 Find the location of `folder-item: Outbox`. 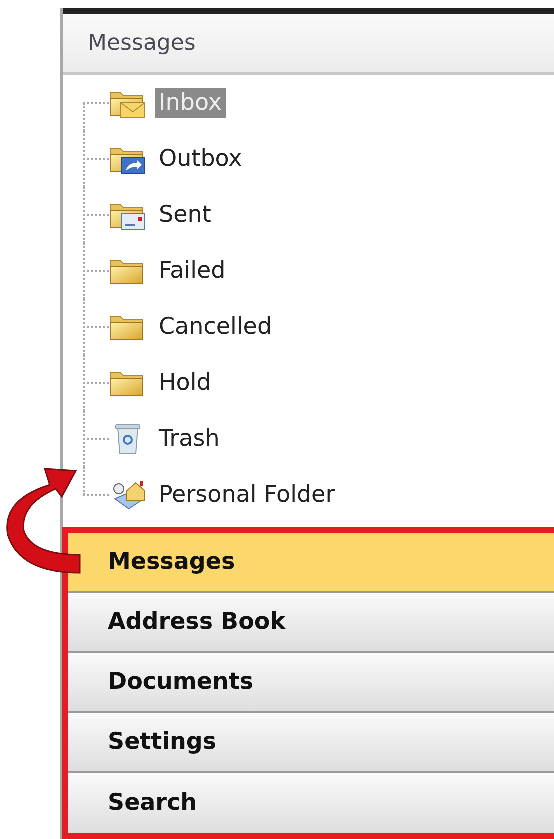

folder-item: Outbox is located at coordinates (200, 159).